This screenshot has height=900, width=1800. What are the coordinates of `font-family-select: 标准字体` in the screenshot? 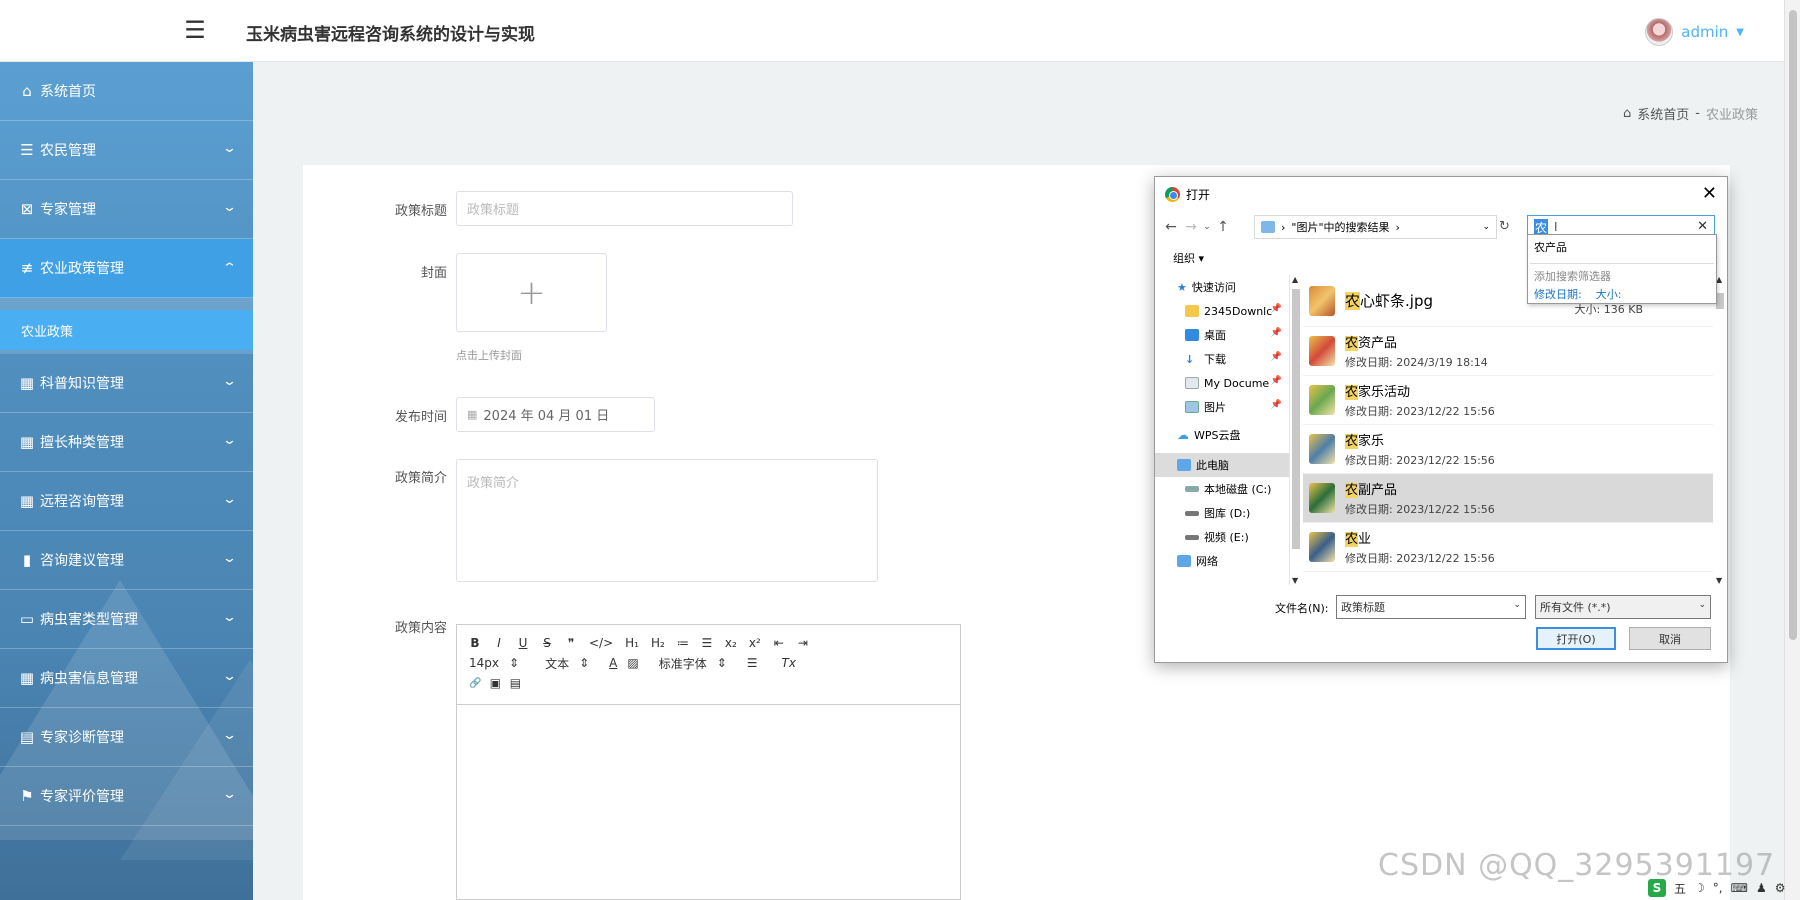 It's located at (683, 663).